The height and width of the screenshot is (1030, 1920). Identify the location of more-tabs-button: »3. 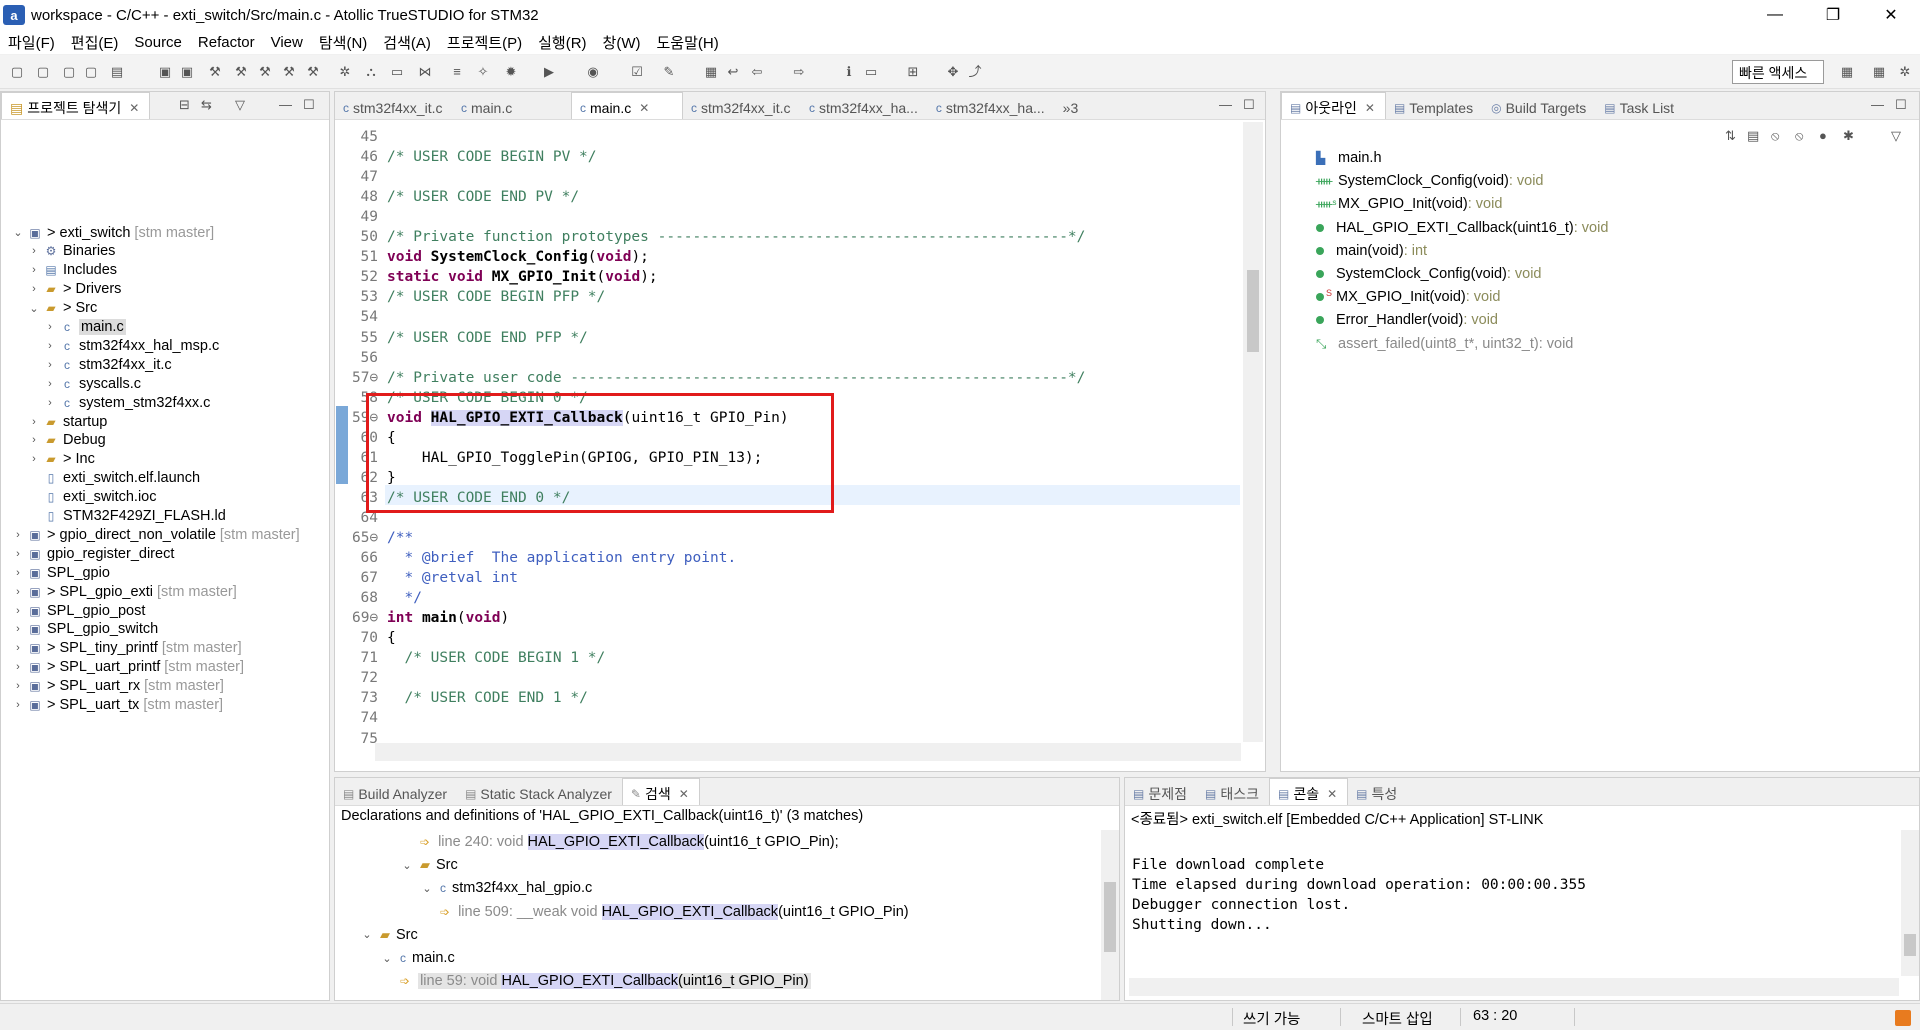
(1072, 105).